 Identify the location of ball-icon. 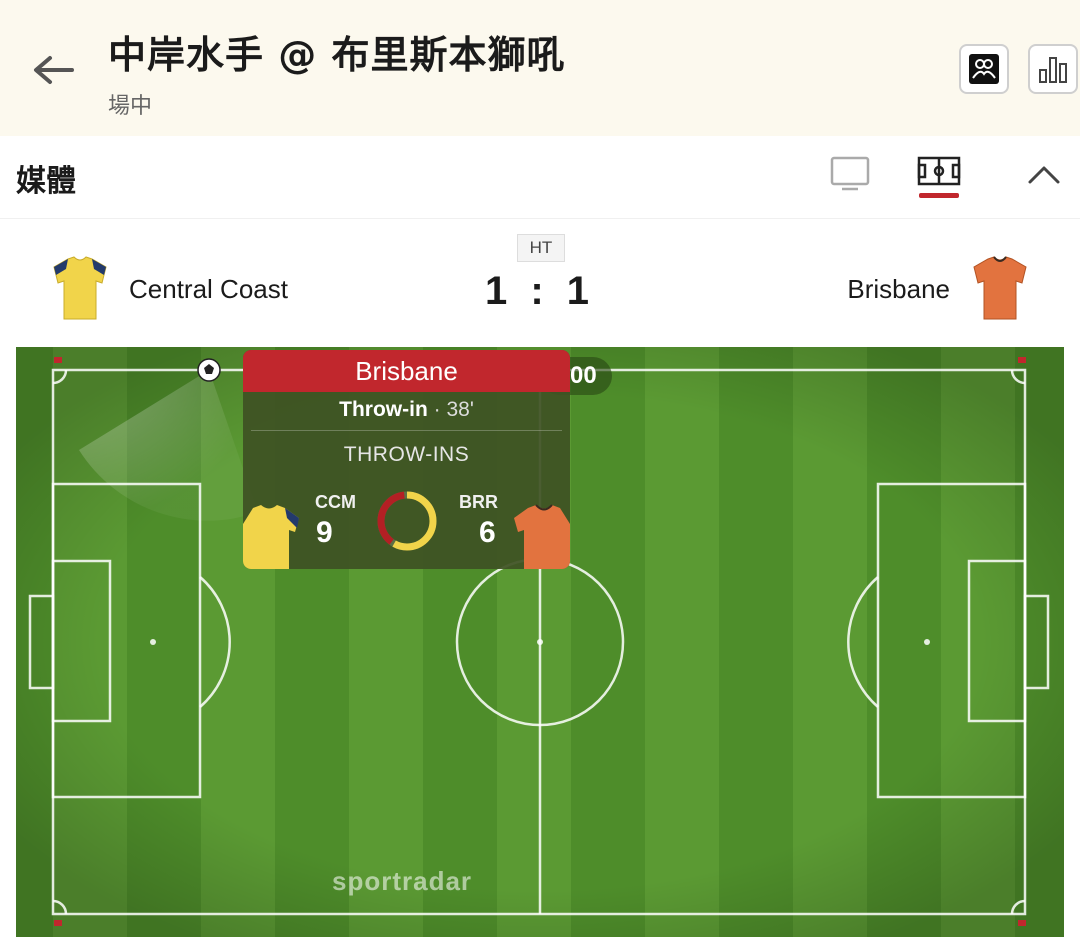
(209, 370).